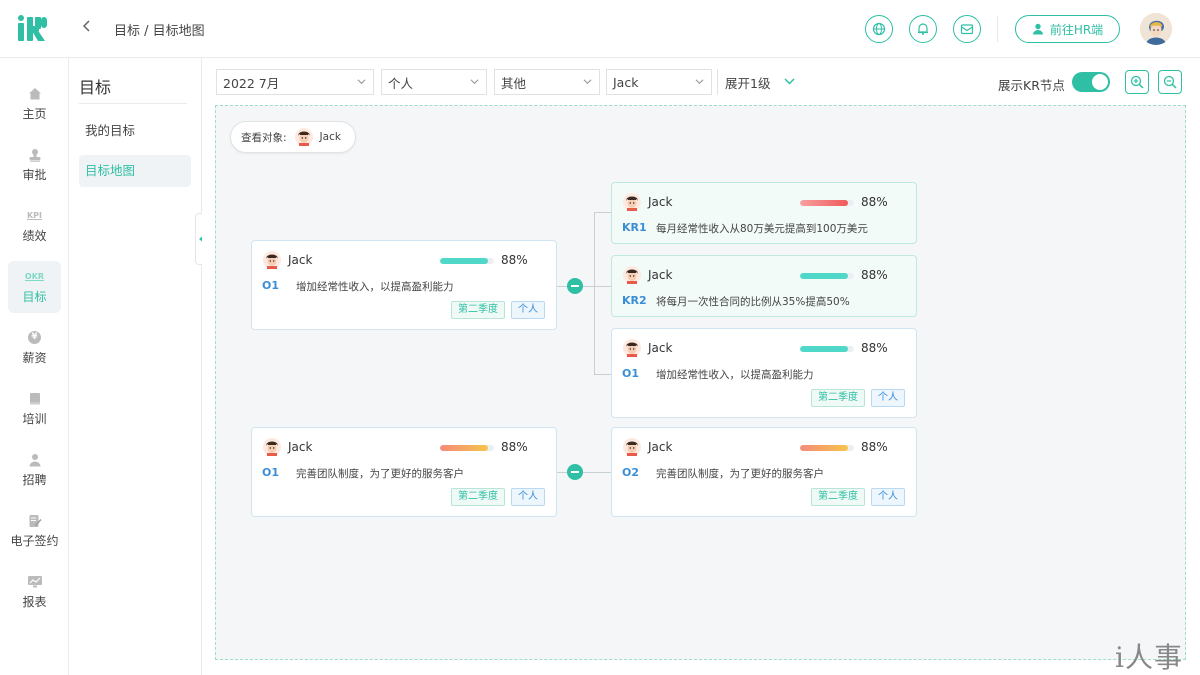 The image size is (1200, 675). I want to click on notification-button, so click(923, 29).